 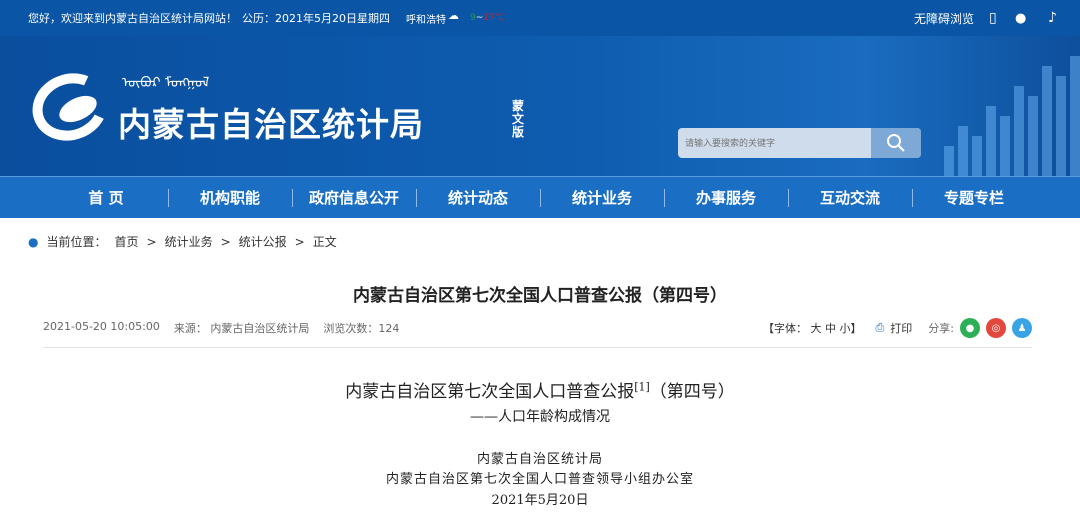 I want to click on print-button: 打印, so click(x=901, y=328).